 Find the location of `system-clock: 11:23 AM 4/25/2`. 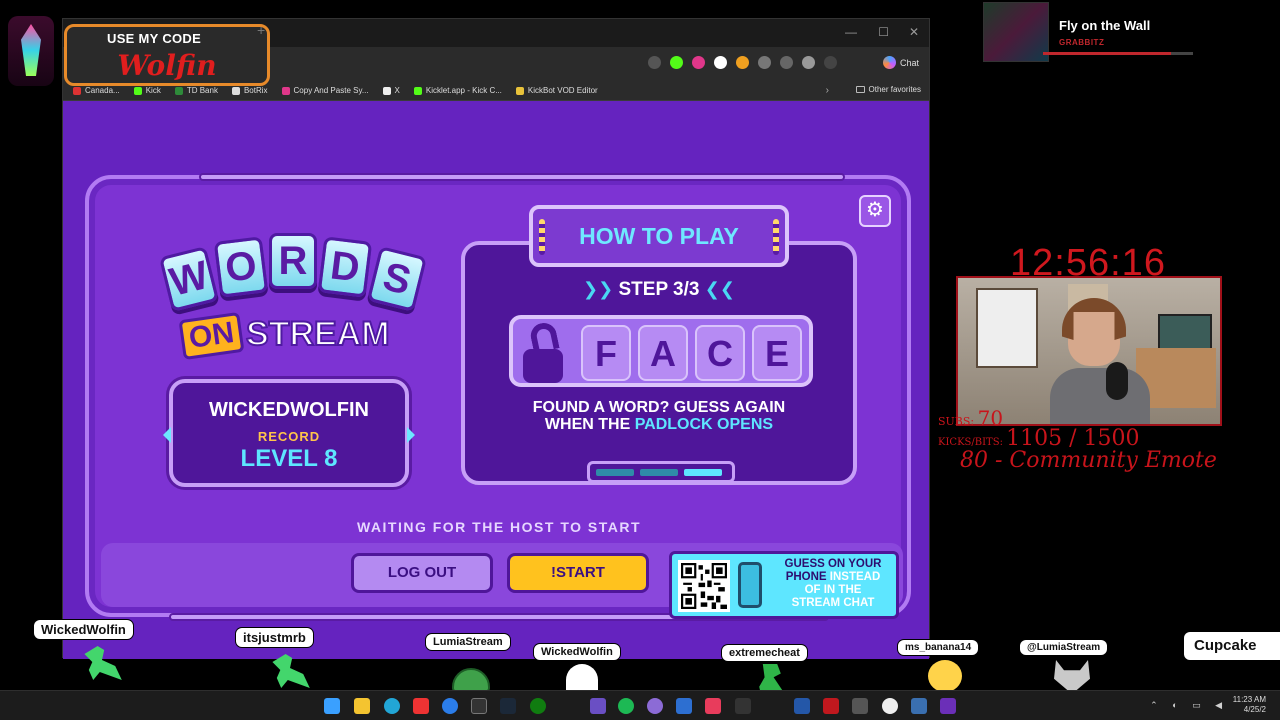

system-clock: 11:23 AM 4/25/2 is located at coordinates (1249, 705).